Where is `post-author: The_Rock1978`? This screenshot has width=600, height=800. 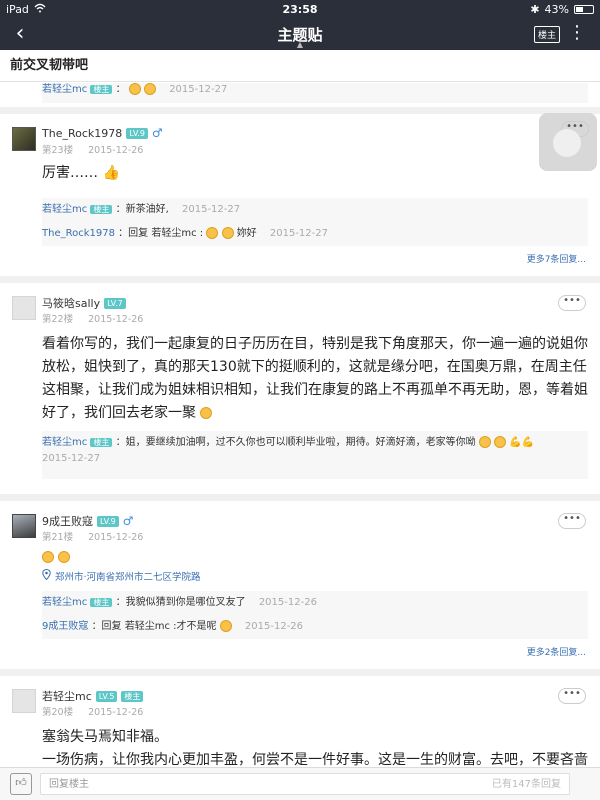 post-author: The_Rock1978 is located at coordinates (82, 133).